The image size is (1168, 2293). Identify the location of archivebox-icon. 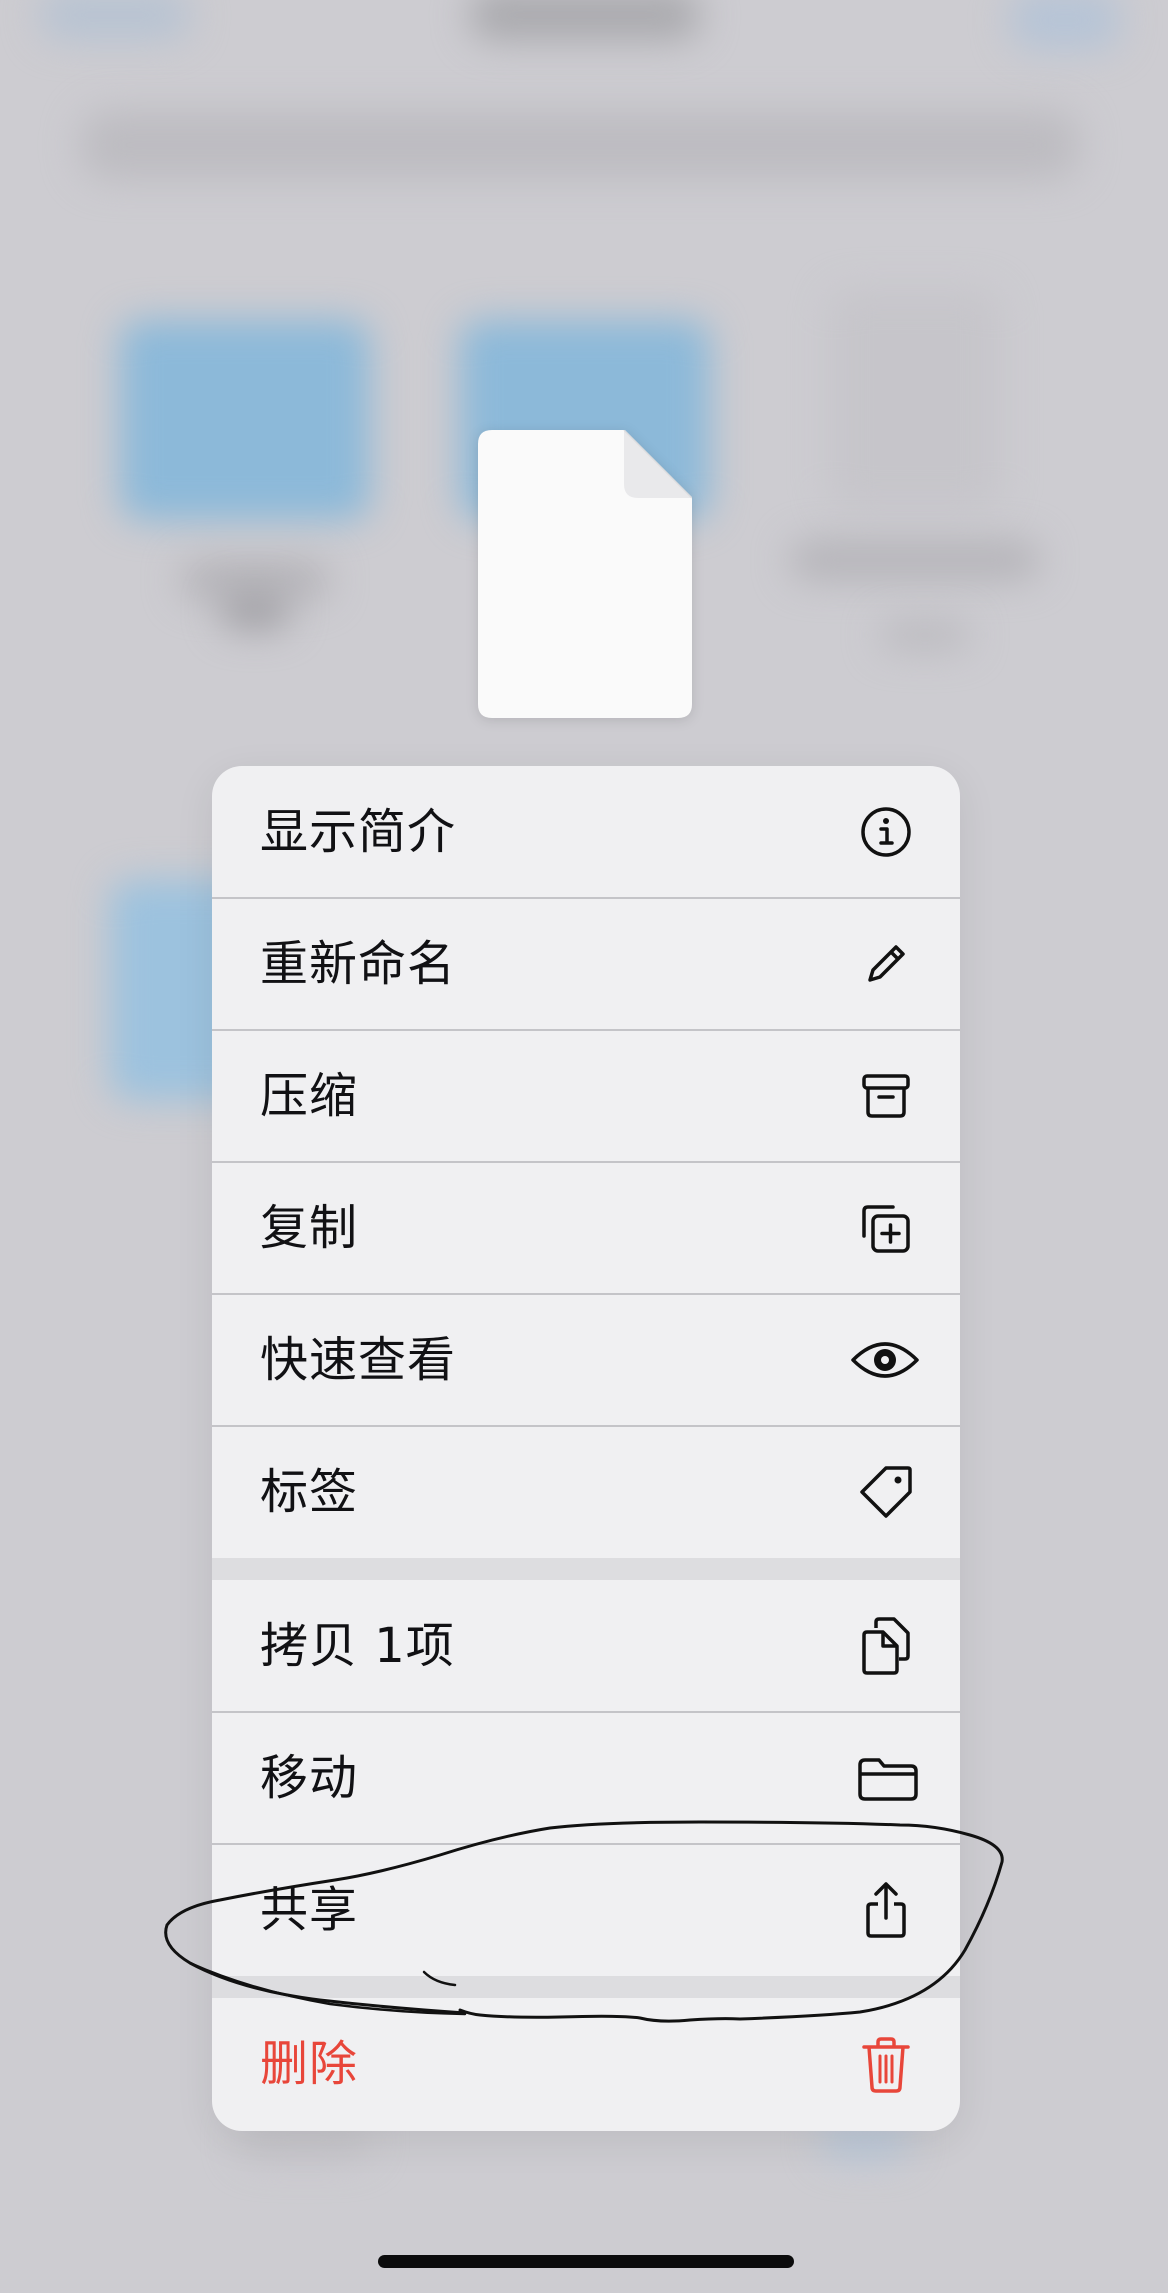
(886, 1096).